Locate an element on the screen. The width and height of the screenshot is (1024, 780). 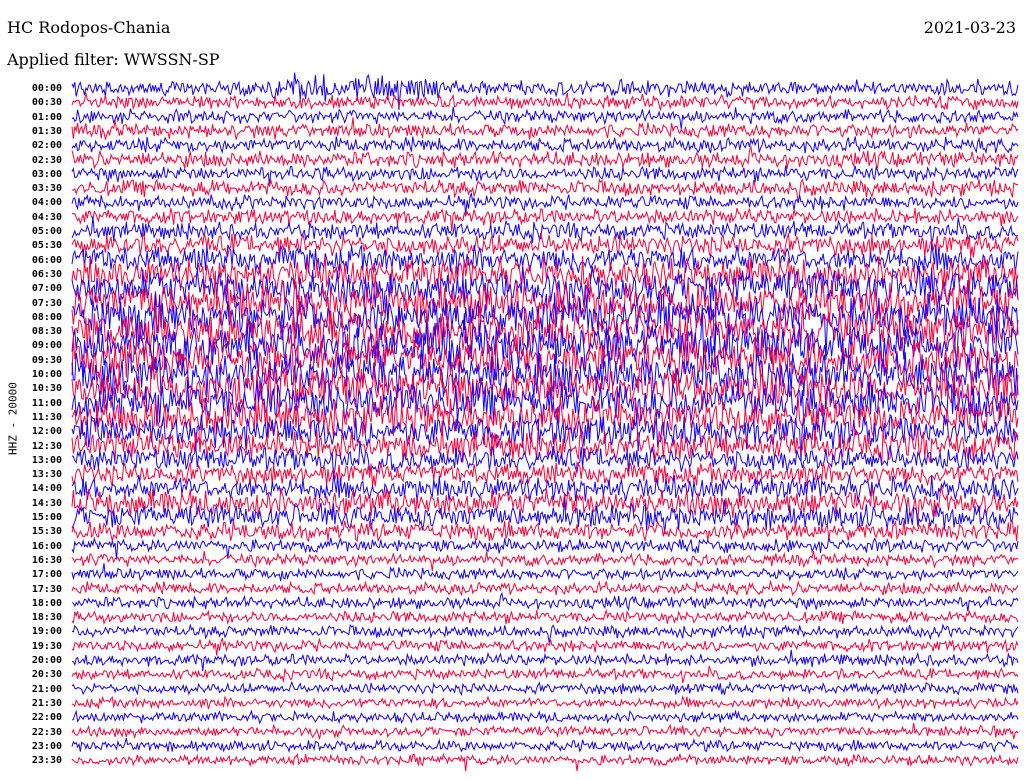
hour-tick-label: 00:30 is located at coordinates (46, 103).